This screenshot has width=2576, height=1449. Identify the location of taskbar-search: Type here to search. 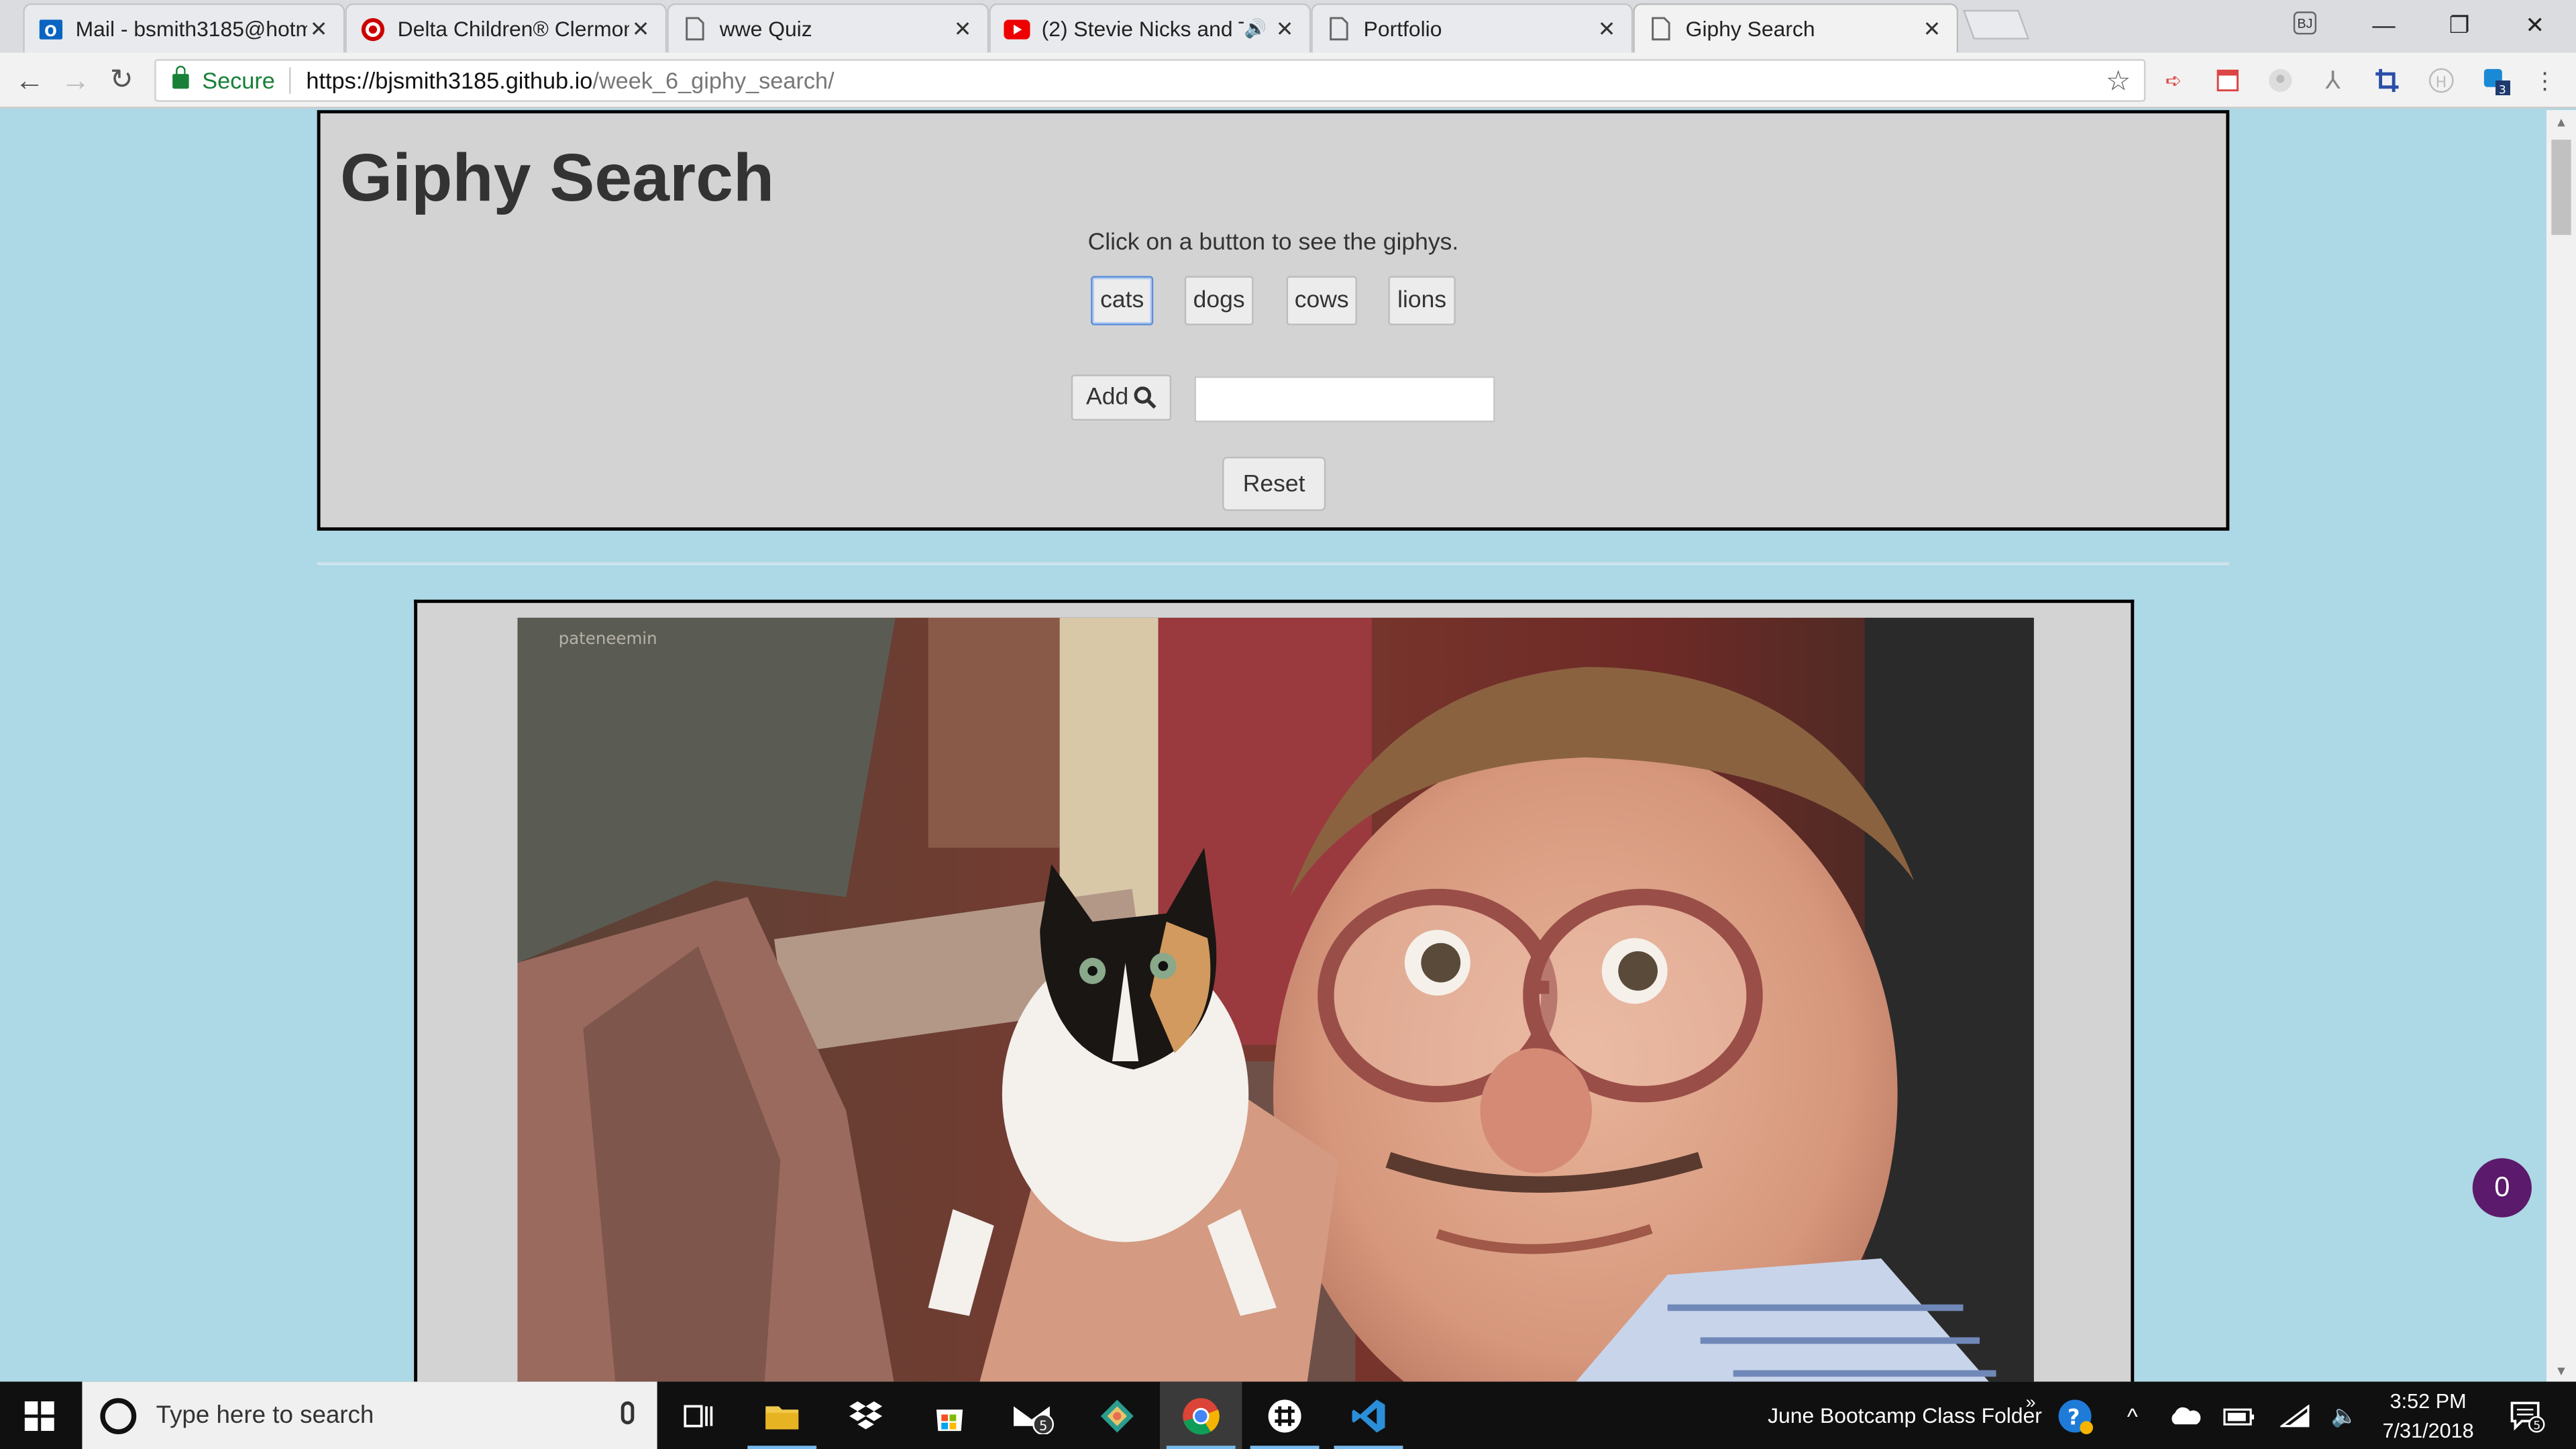
(369, 1415).